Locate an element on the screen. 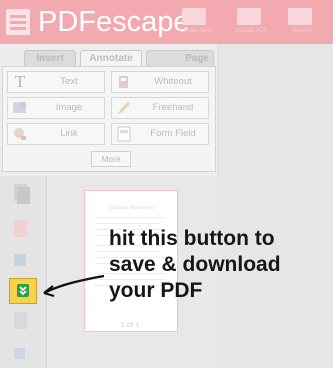 The image size is (333, 368). annotation-line: hit this button to is located at coordinates (192, 238).